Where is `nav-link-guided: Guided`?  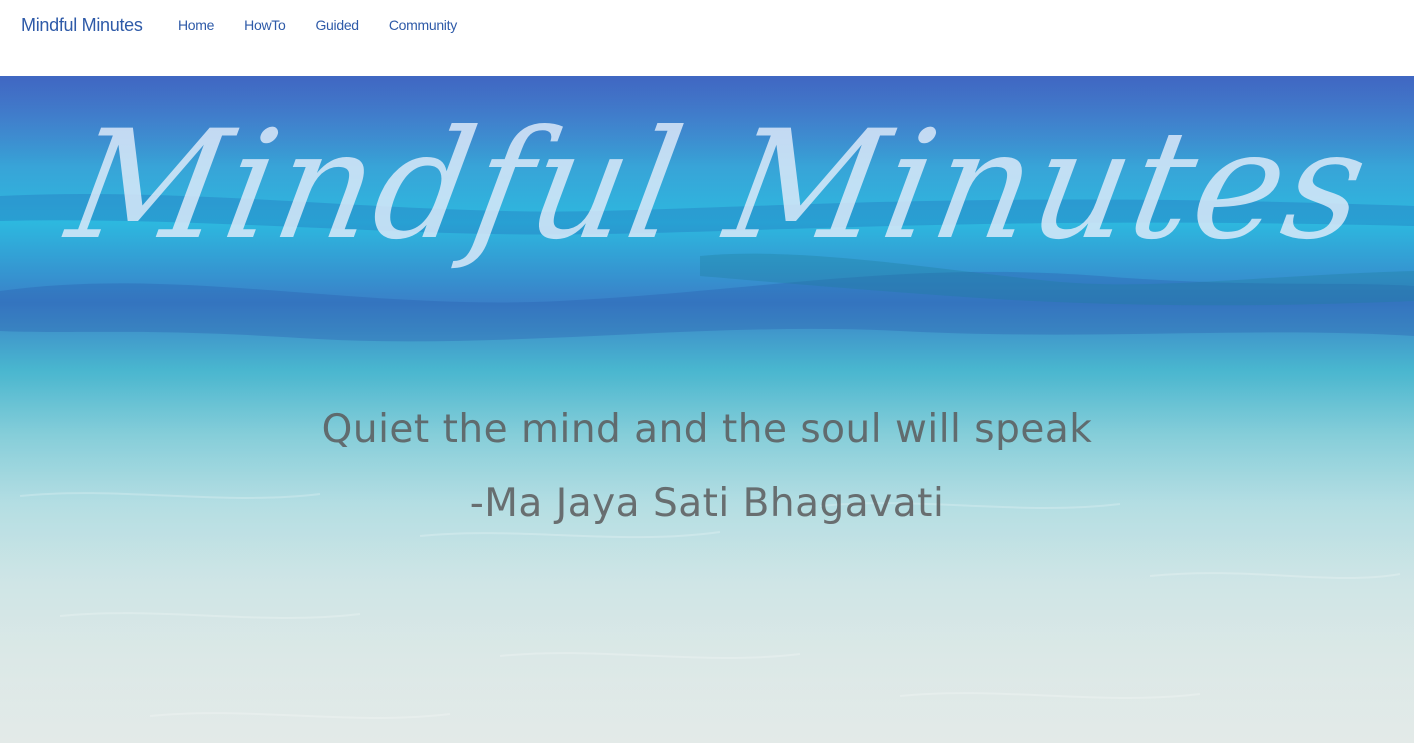
nav-link-guided: Guided is located at coordinates (337, 25).